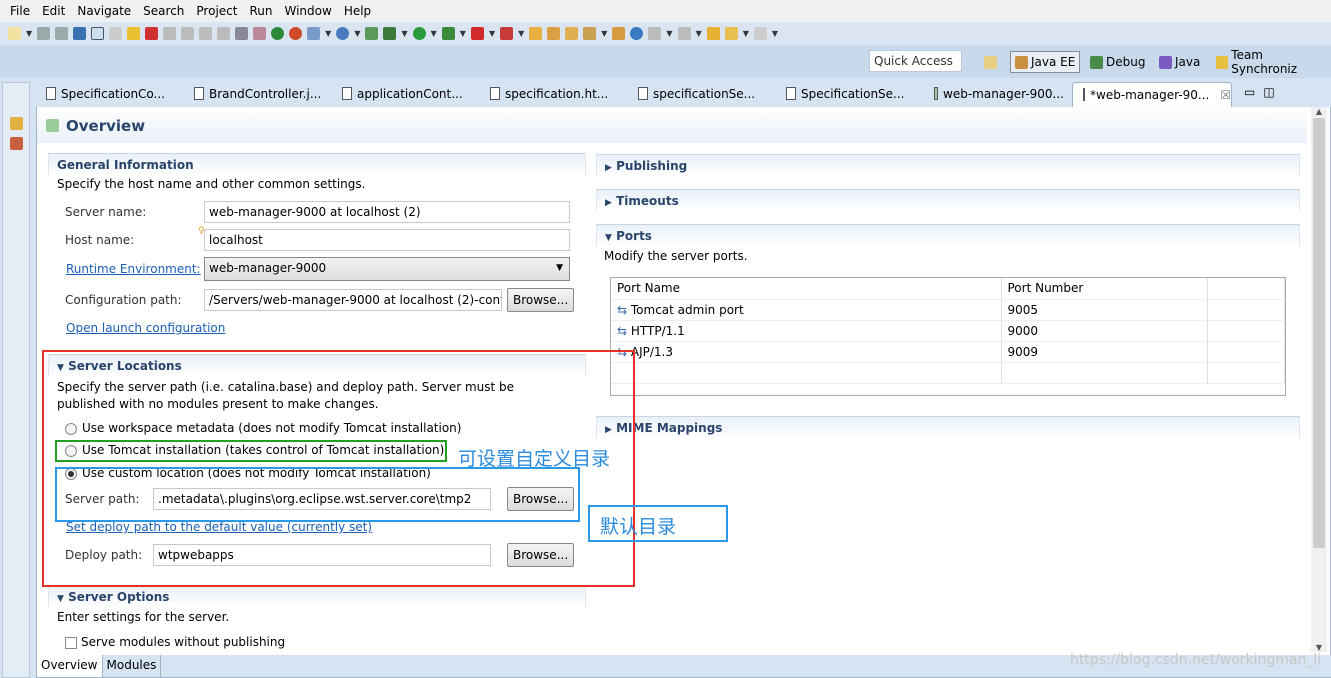  What do you see at coordinates (278, 33) in the screenshot?
I see `start-server-icon` at bounding box center [278, 33].